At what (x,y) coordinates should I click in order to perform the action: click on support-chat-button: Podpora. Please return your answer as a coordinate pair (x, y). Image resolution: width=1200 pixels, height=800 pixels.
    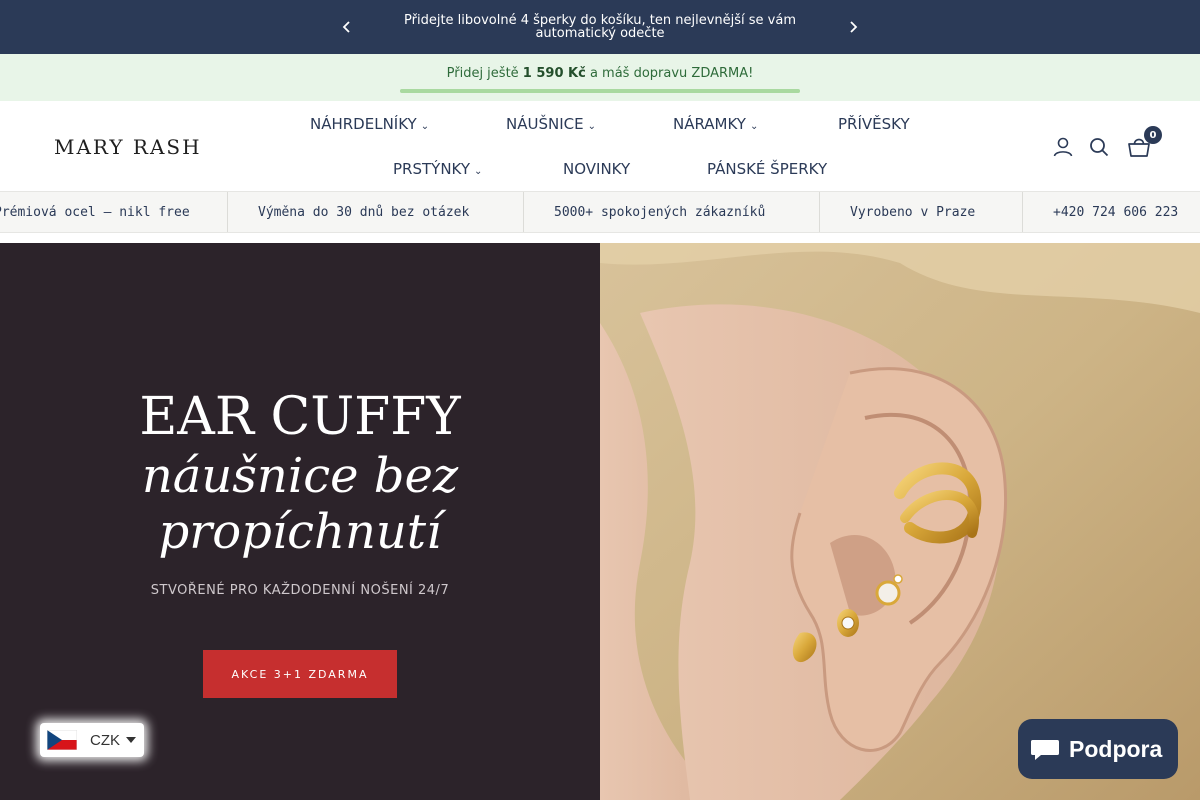
    Looking at the image, I should click on (1098, 749).